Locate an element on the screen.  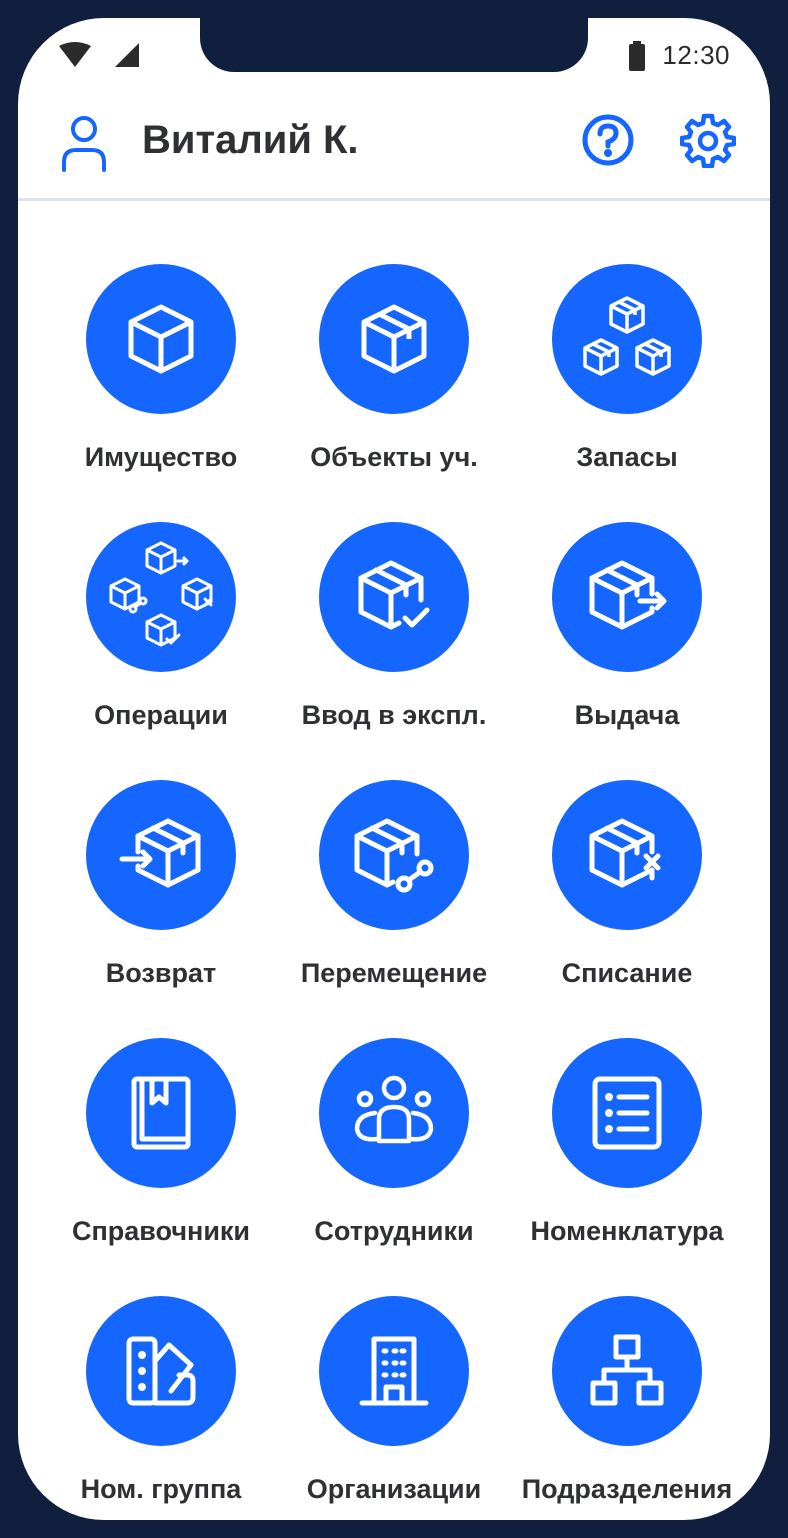
battery-icon is located at coordinates (637, 55).